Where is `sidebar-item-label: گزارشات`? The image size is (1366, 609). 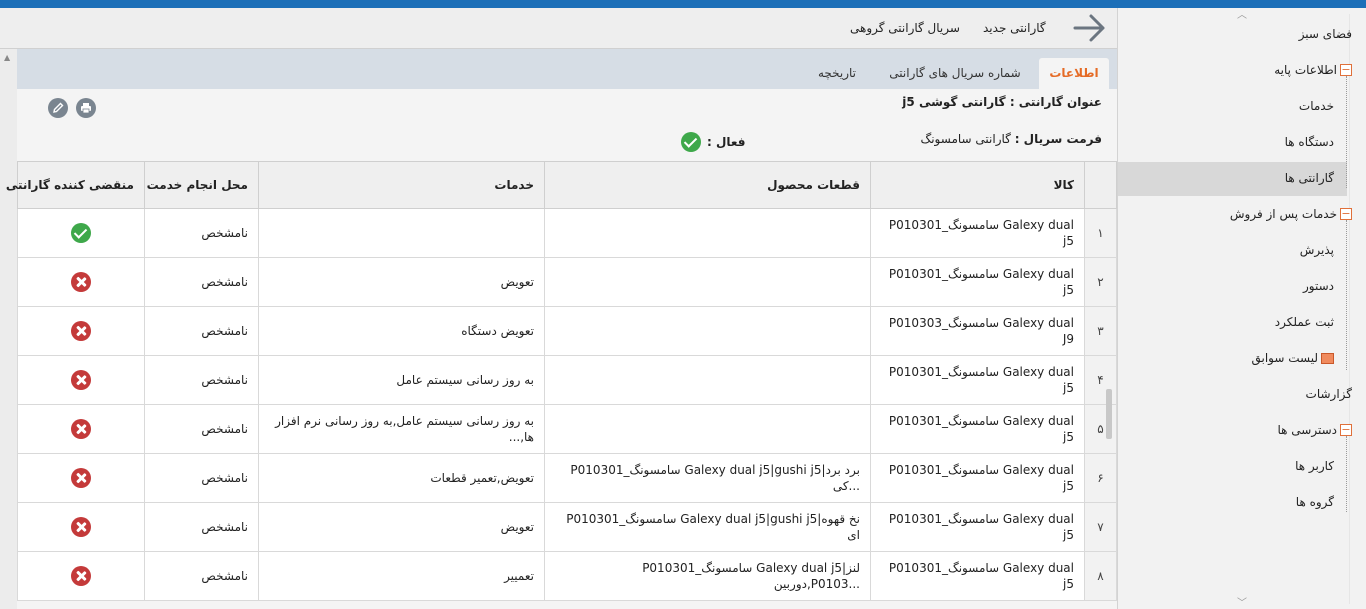 sidebar-item-label: گزارشات is located at coordinates (1328, 394).